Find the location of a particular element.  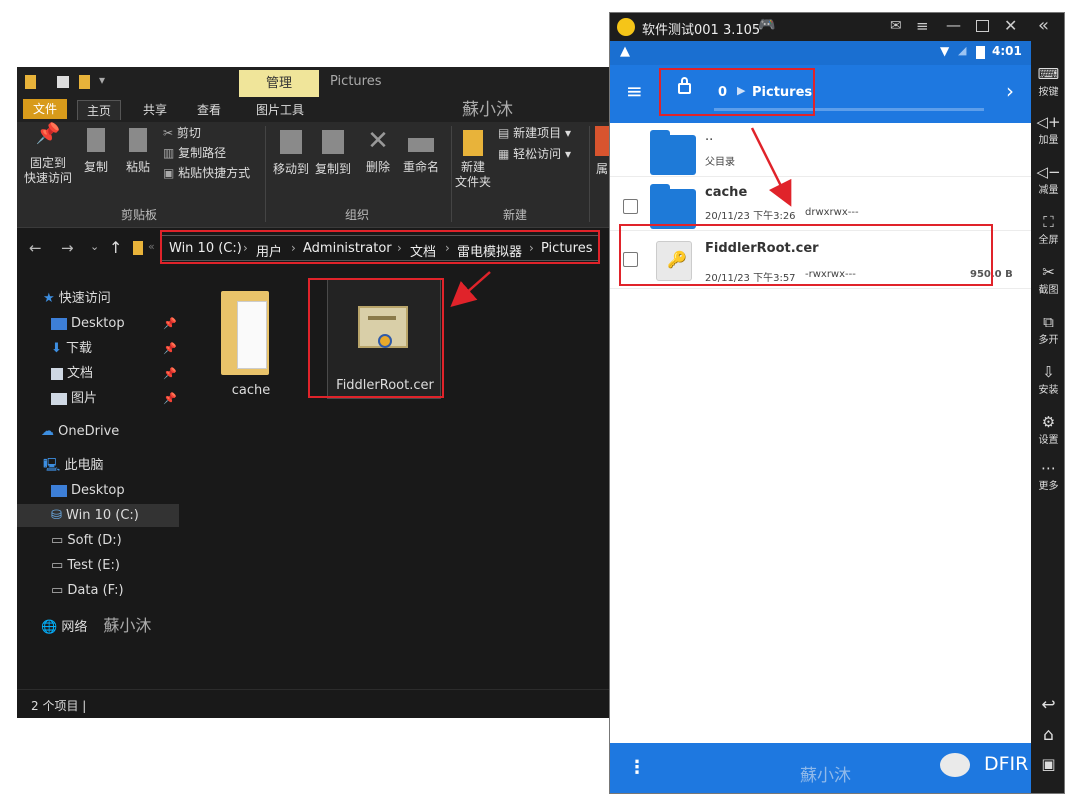

arrow-to-row is located at coordinates (771, 167).